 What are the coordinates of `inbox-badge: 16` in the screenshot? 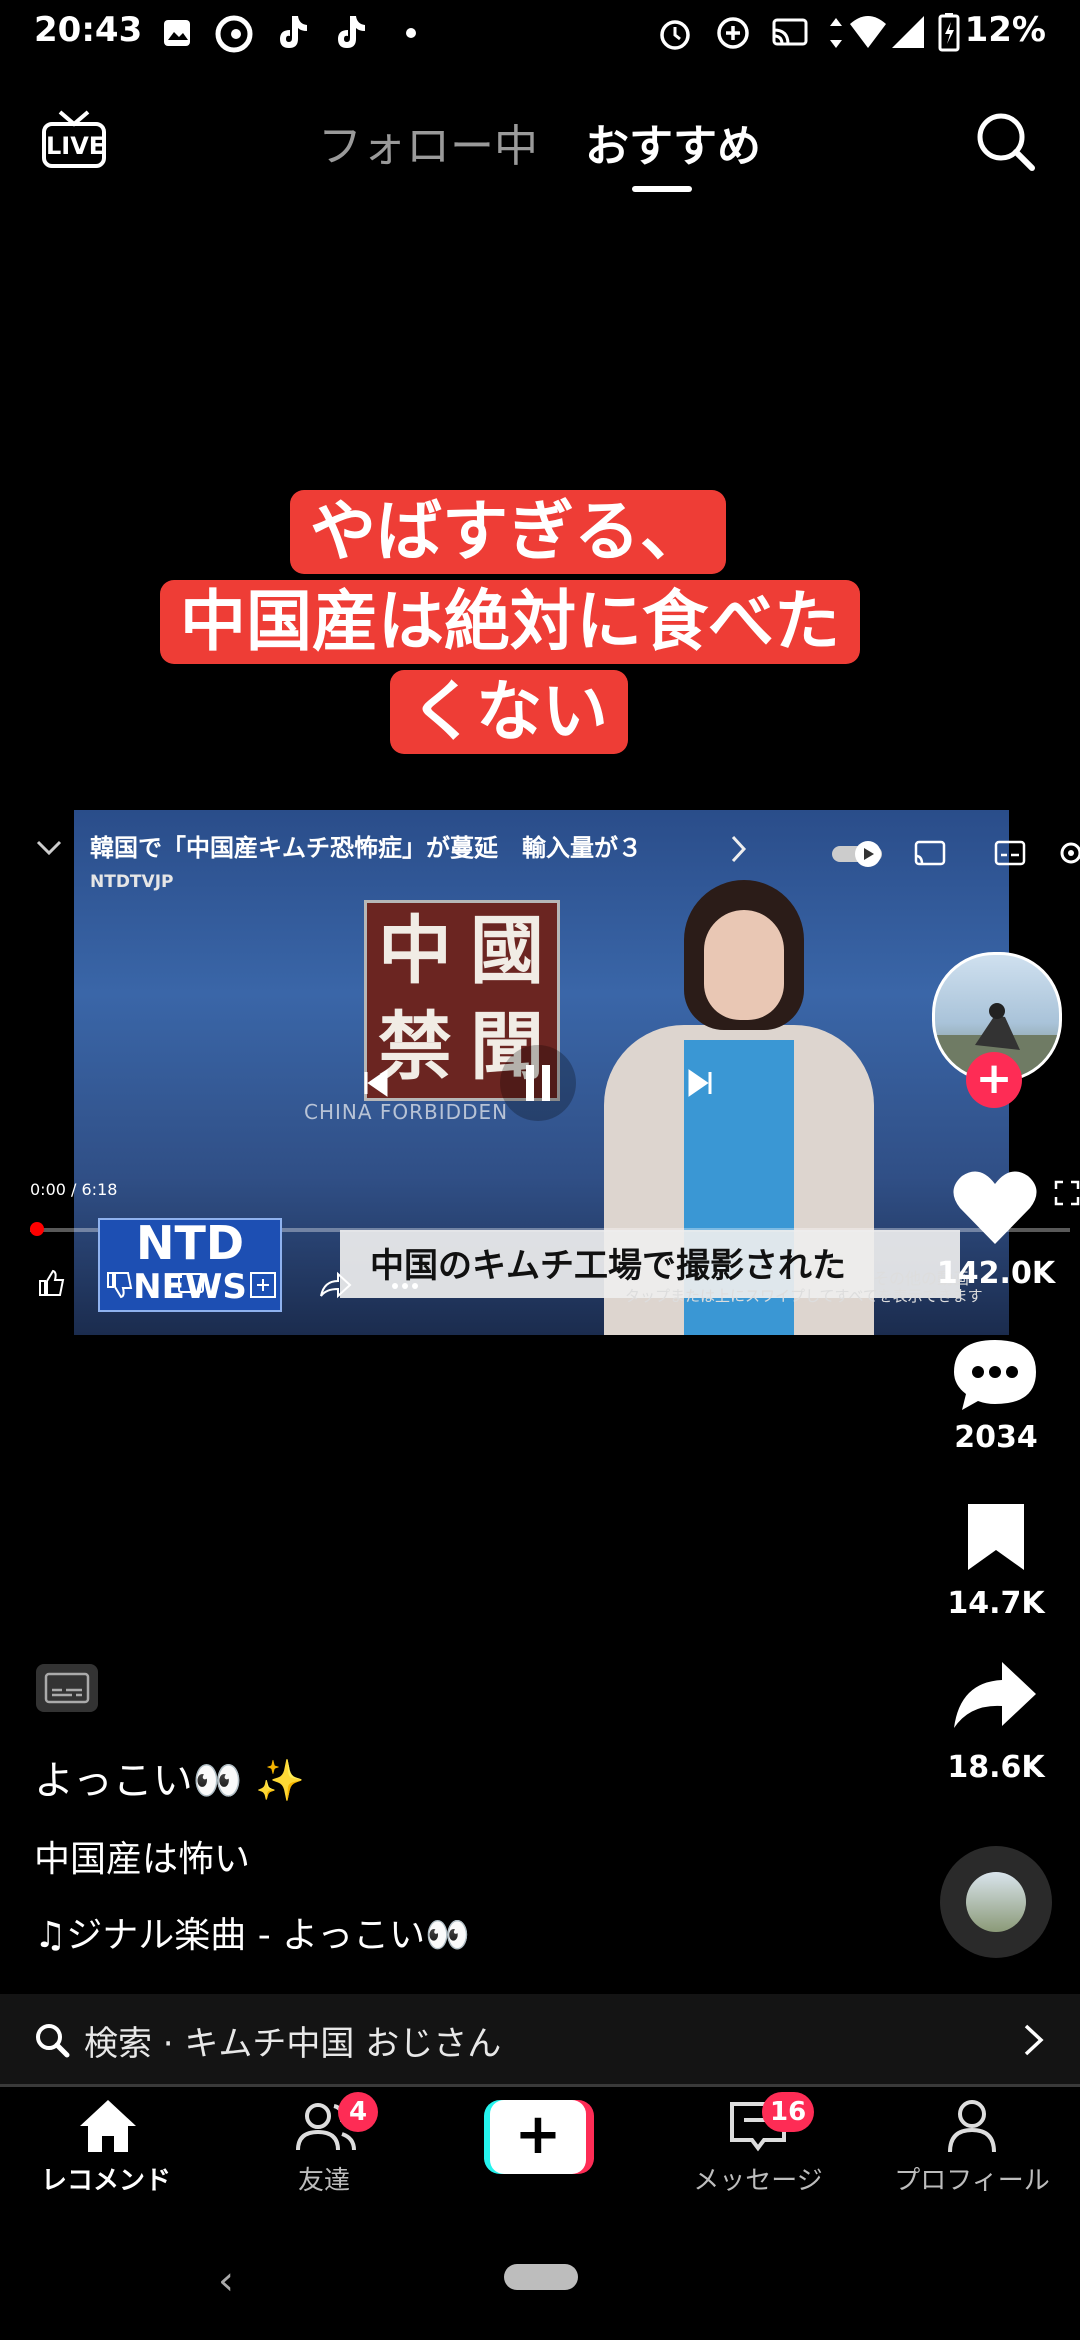 It's located at (788, 2112).